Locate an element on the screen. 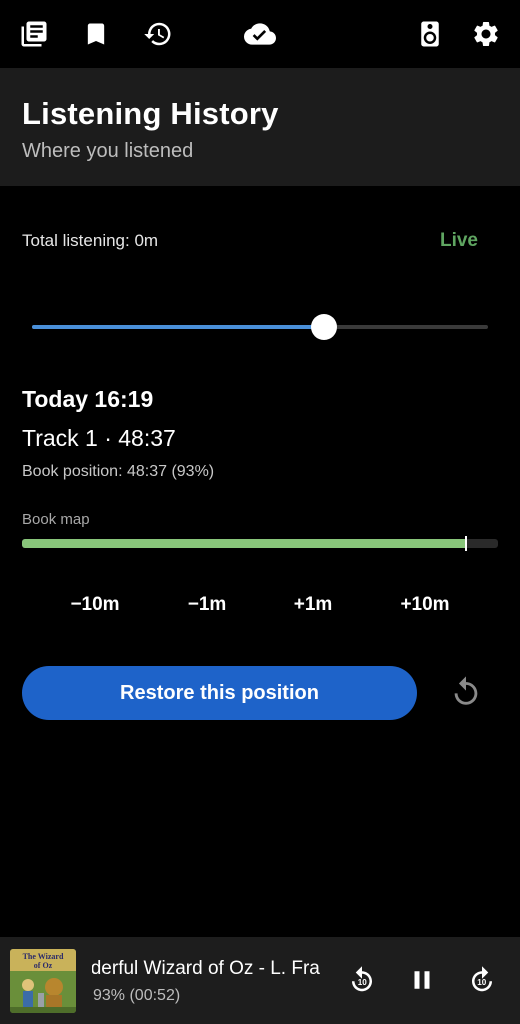  forward-10-button: 10 is located at coordinates (482, 980).